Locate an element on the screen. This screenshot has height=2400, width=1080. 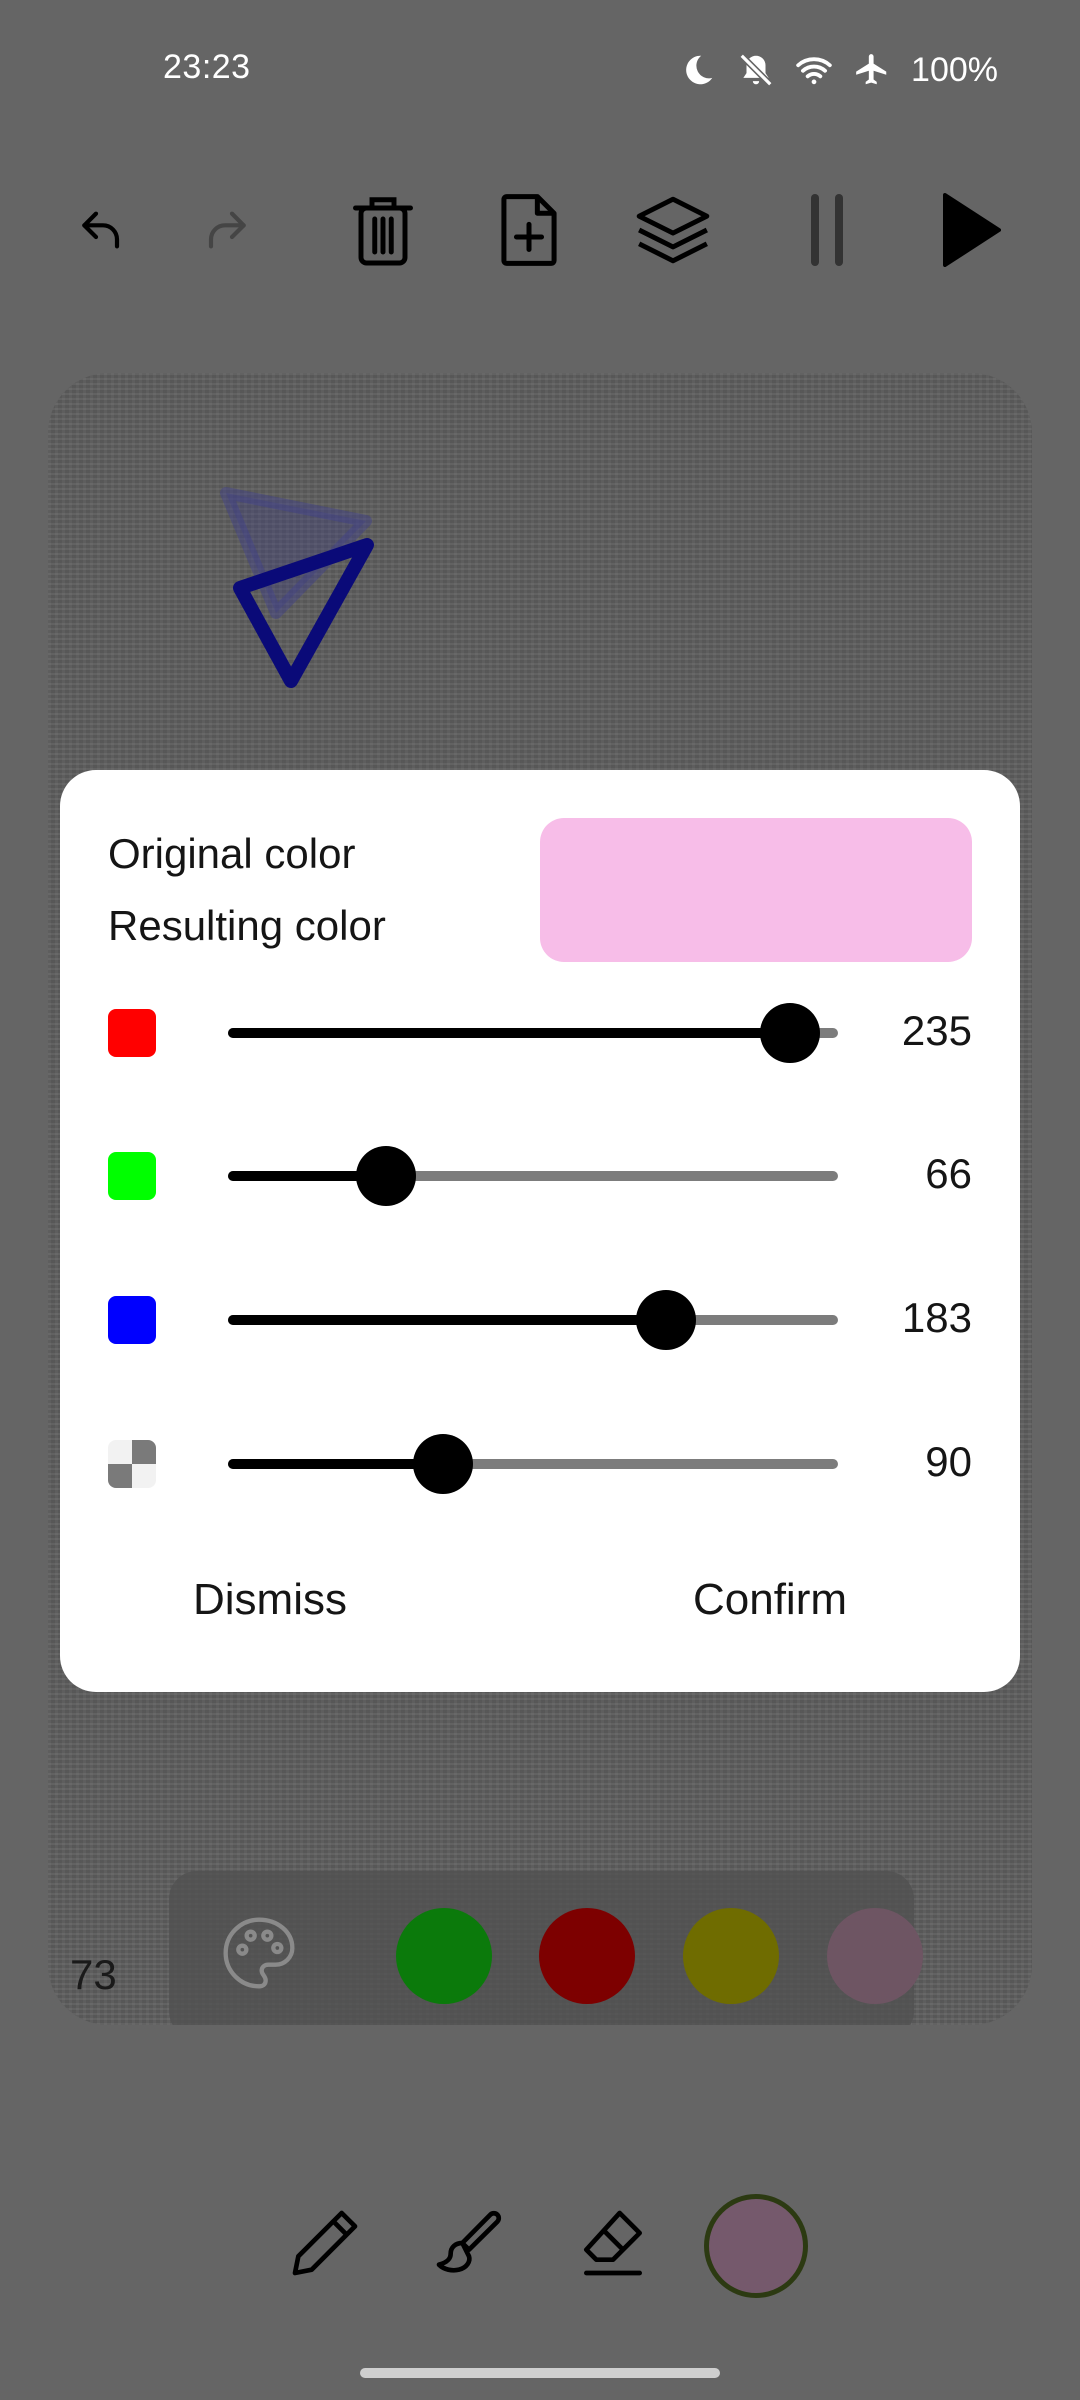
blue-slider-fill is located at coordinates (447, 1320).